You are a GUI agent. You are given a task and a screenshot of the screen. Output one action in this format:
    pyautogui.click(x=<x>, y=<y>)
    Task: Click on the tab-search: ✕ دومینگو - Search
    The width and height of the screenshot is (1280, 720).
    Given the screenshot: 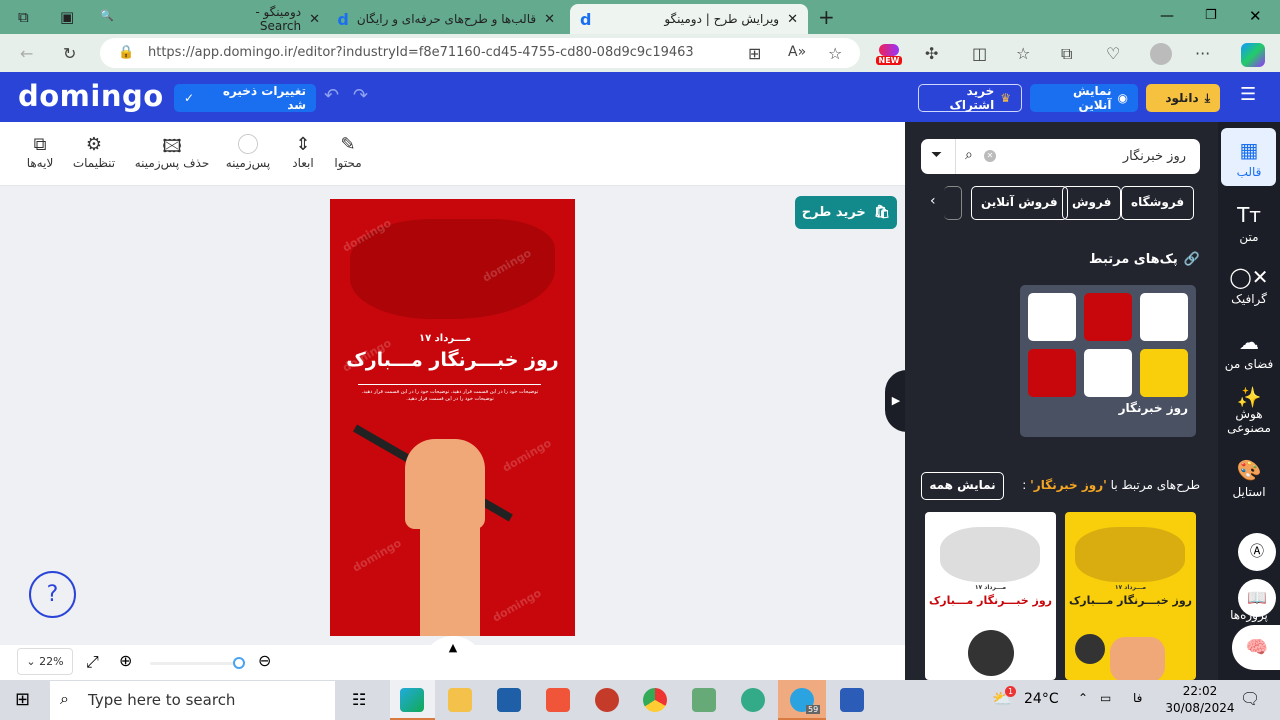 What is the action you would take?
    pyautogui.click(x=270, y=19)
    